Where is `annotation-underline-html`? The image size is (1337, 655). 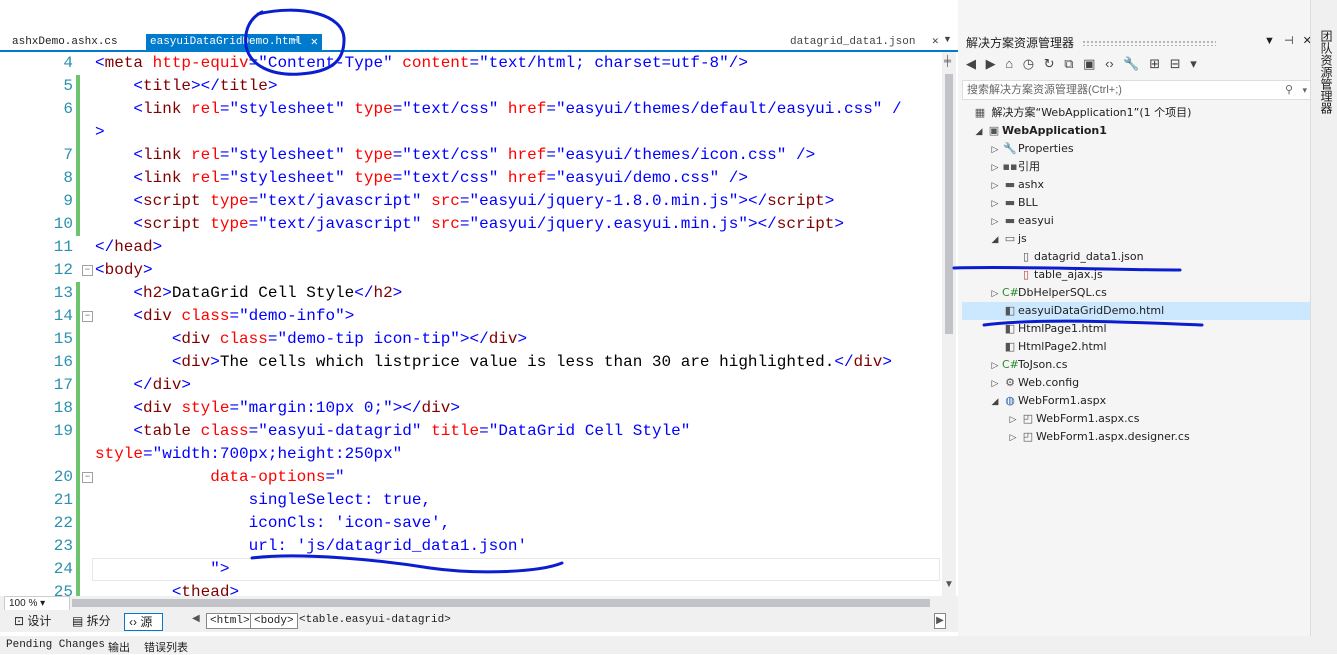
annotation-underline-html is located at coordinates (1093, 323).